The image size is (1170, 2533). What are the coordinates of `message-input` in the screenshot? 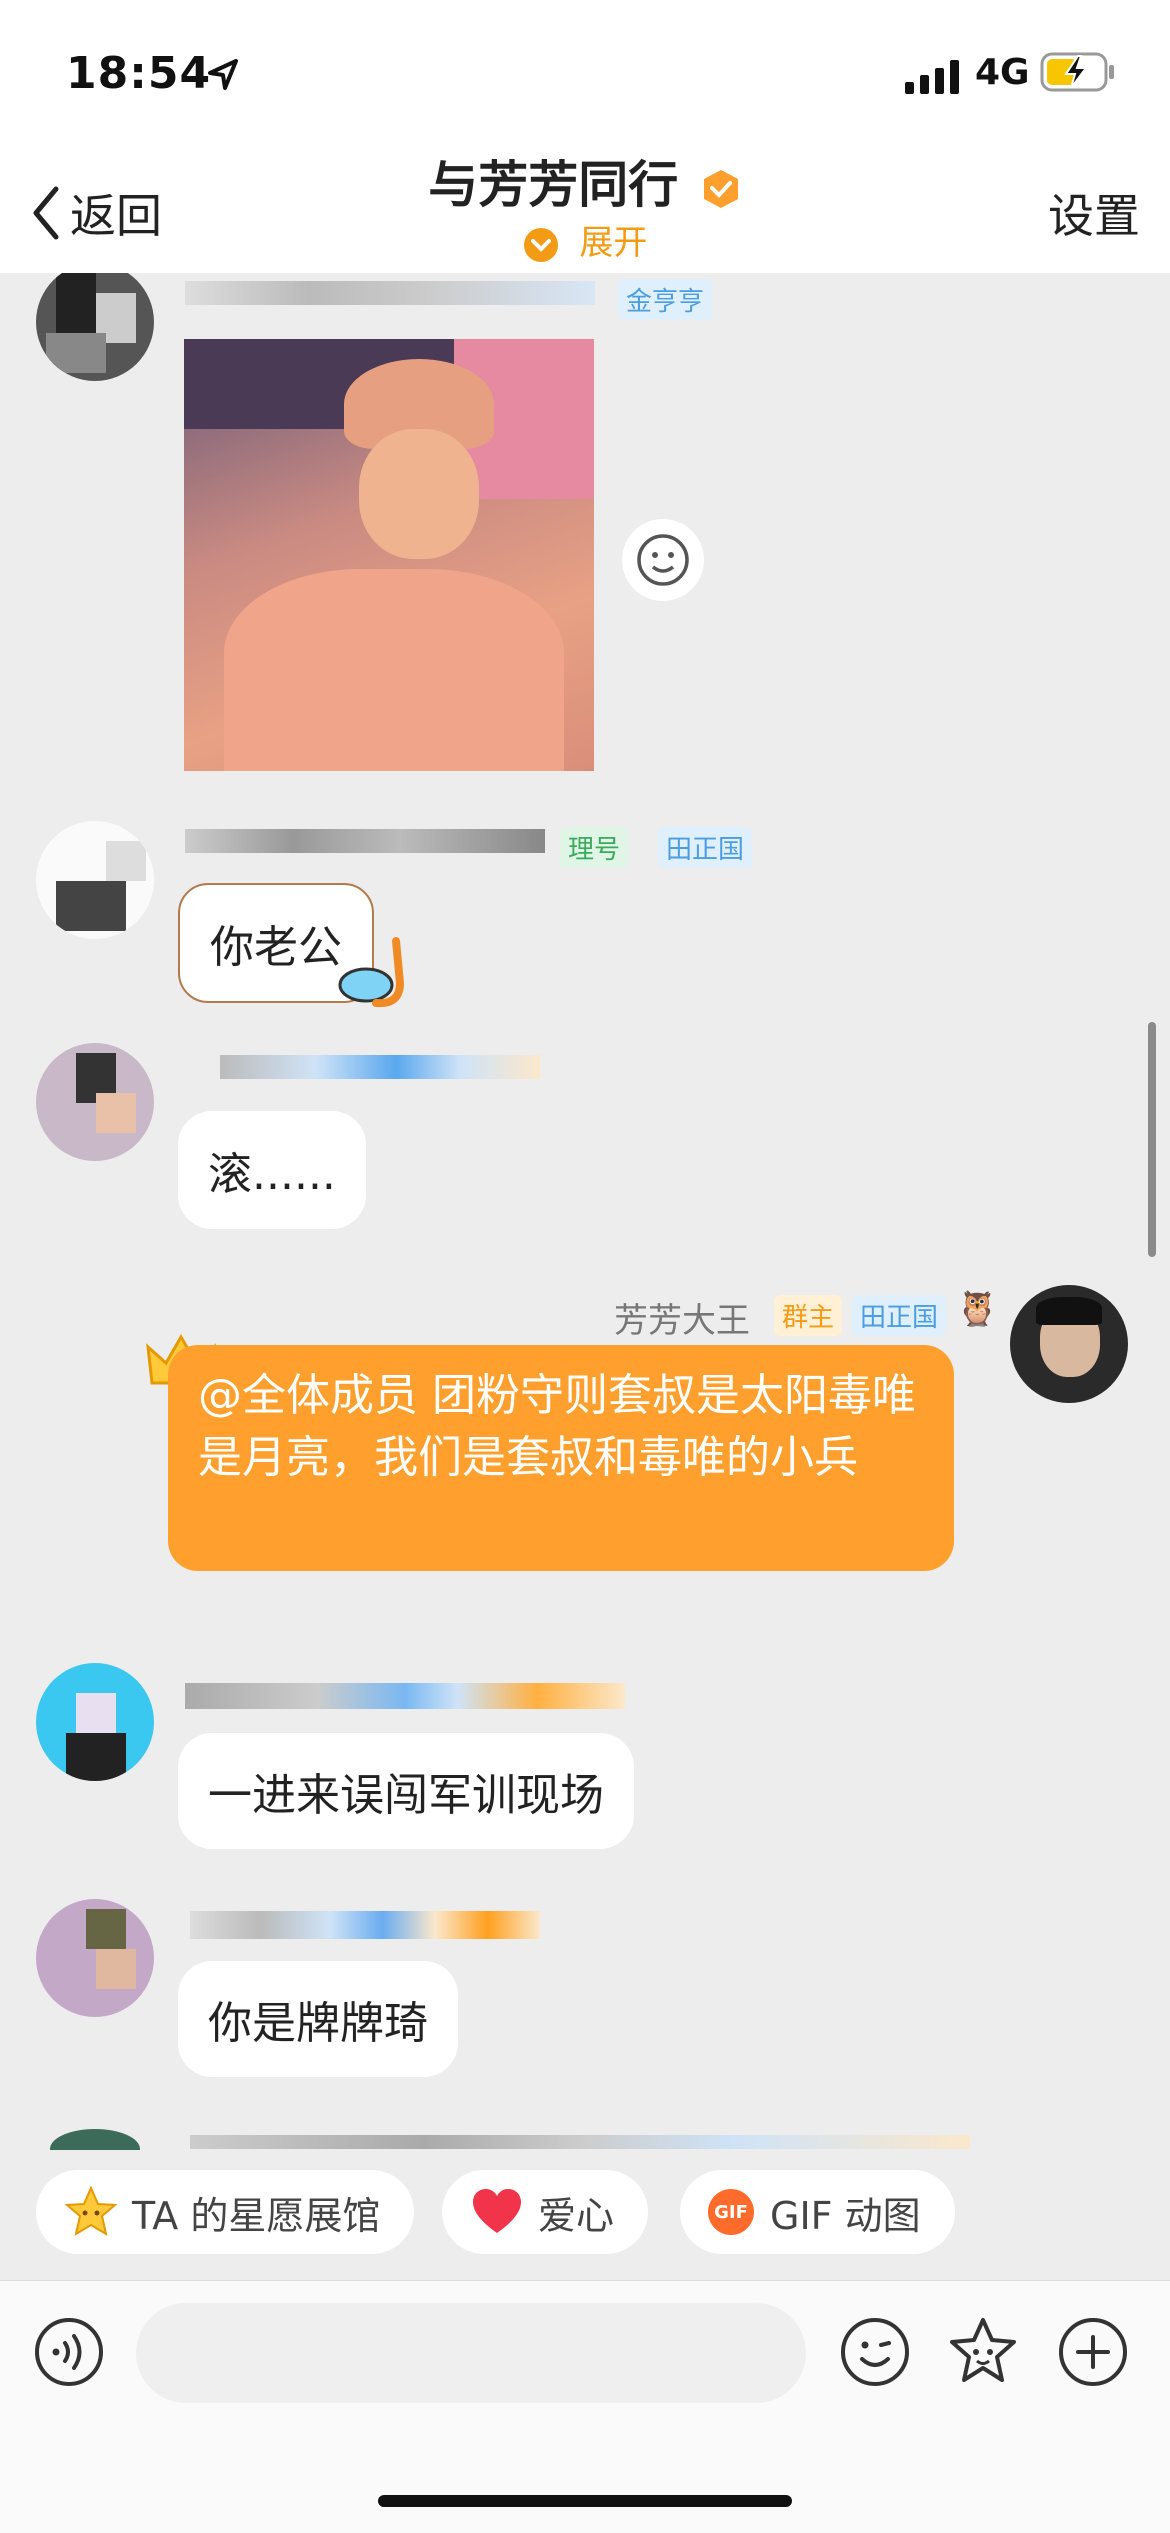 It's located at (471, 2353).